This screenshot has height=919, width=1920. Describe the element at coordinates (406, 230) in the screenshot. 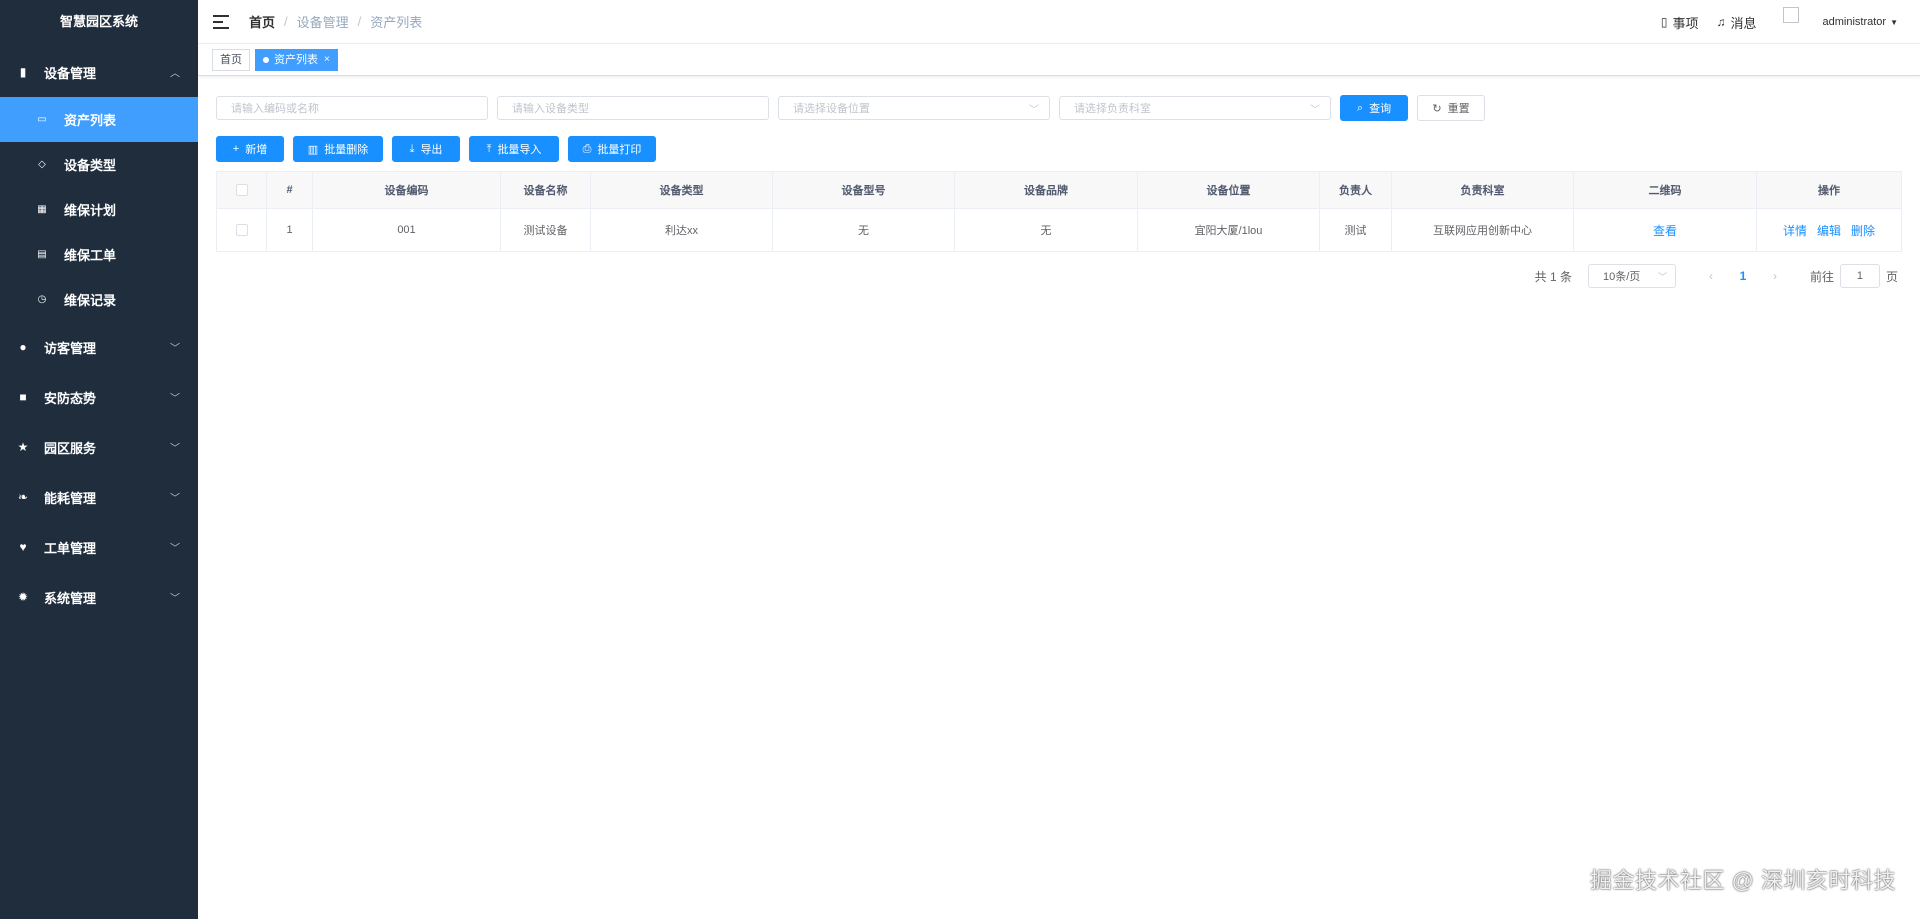

I see `cell-code: 001` at that location.